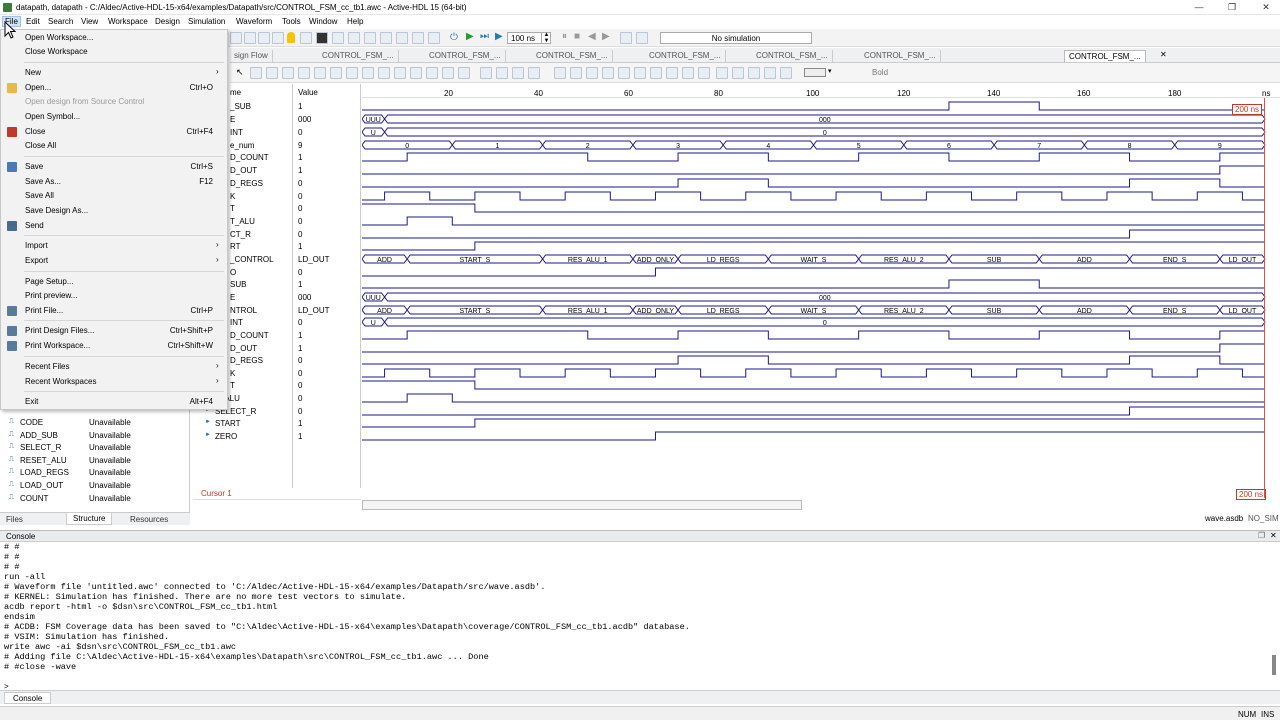  I want to click on menu-workspace: Workspace, so click(128, 21).